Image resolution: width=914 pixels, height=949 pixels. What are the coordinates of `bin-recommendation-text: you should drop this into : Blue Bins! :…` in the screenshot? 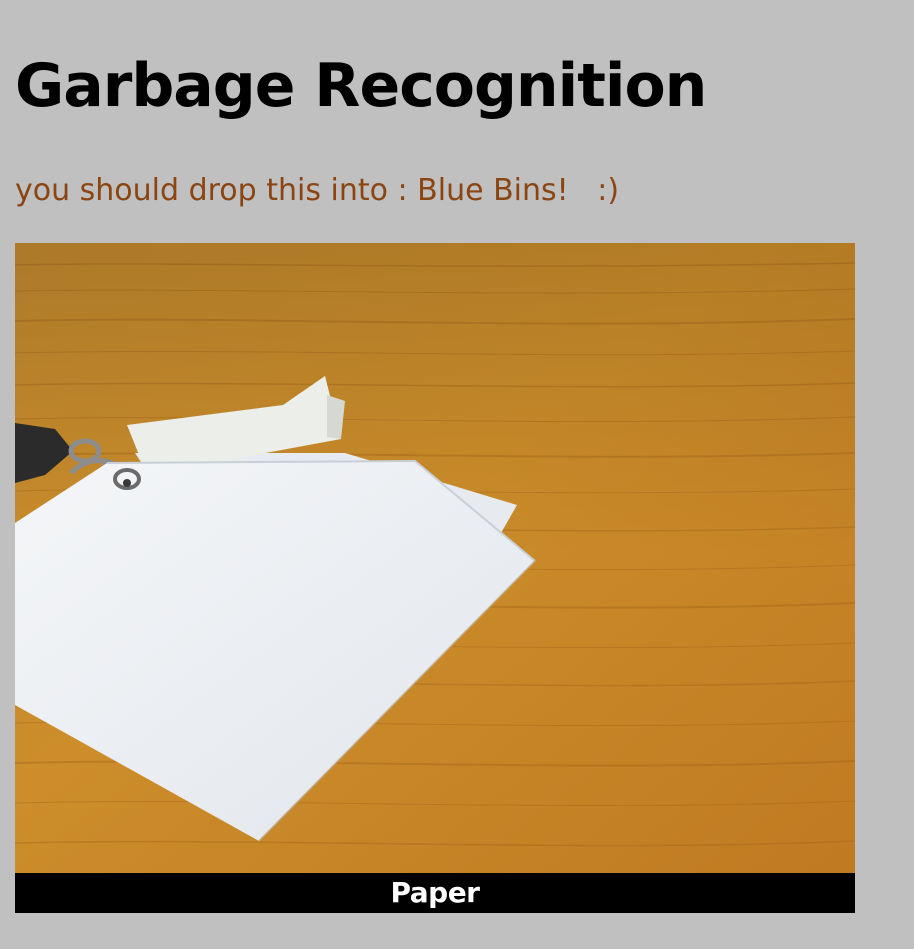 It's located at (317, 190).